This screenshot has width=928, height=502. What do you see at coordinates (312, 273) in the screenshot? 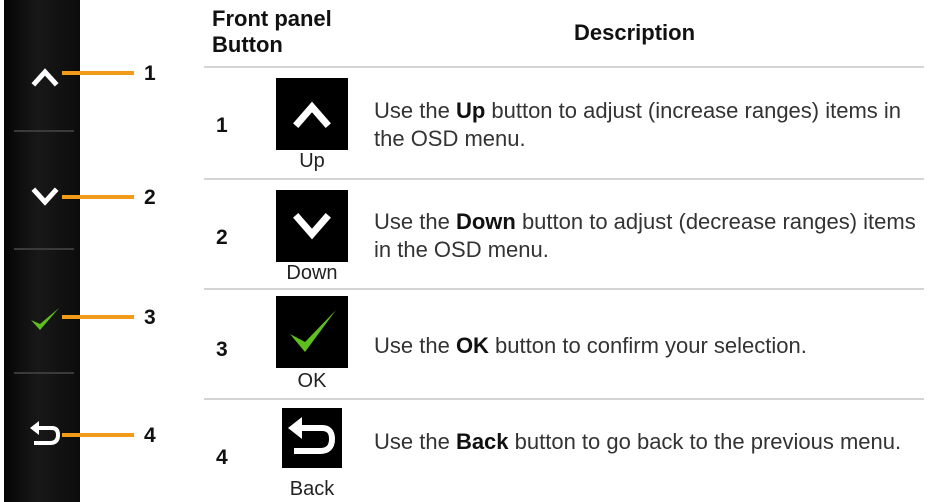
I see `button-label: Down` at bounding box center [312, 273].